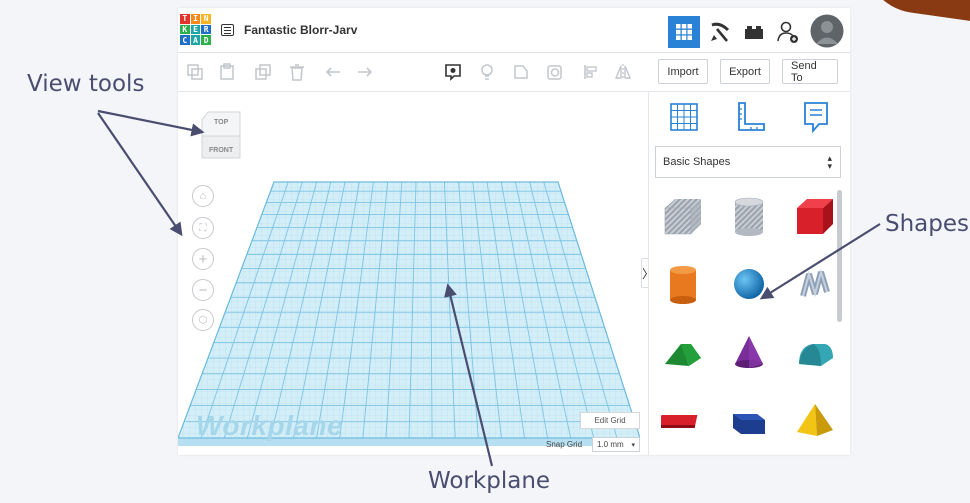  I want to click on cylinder-hole-shape, so click(749, 216).